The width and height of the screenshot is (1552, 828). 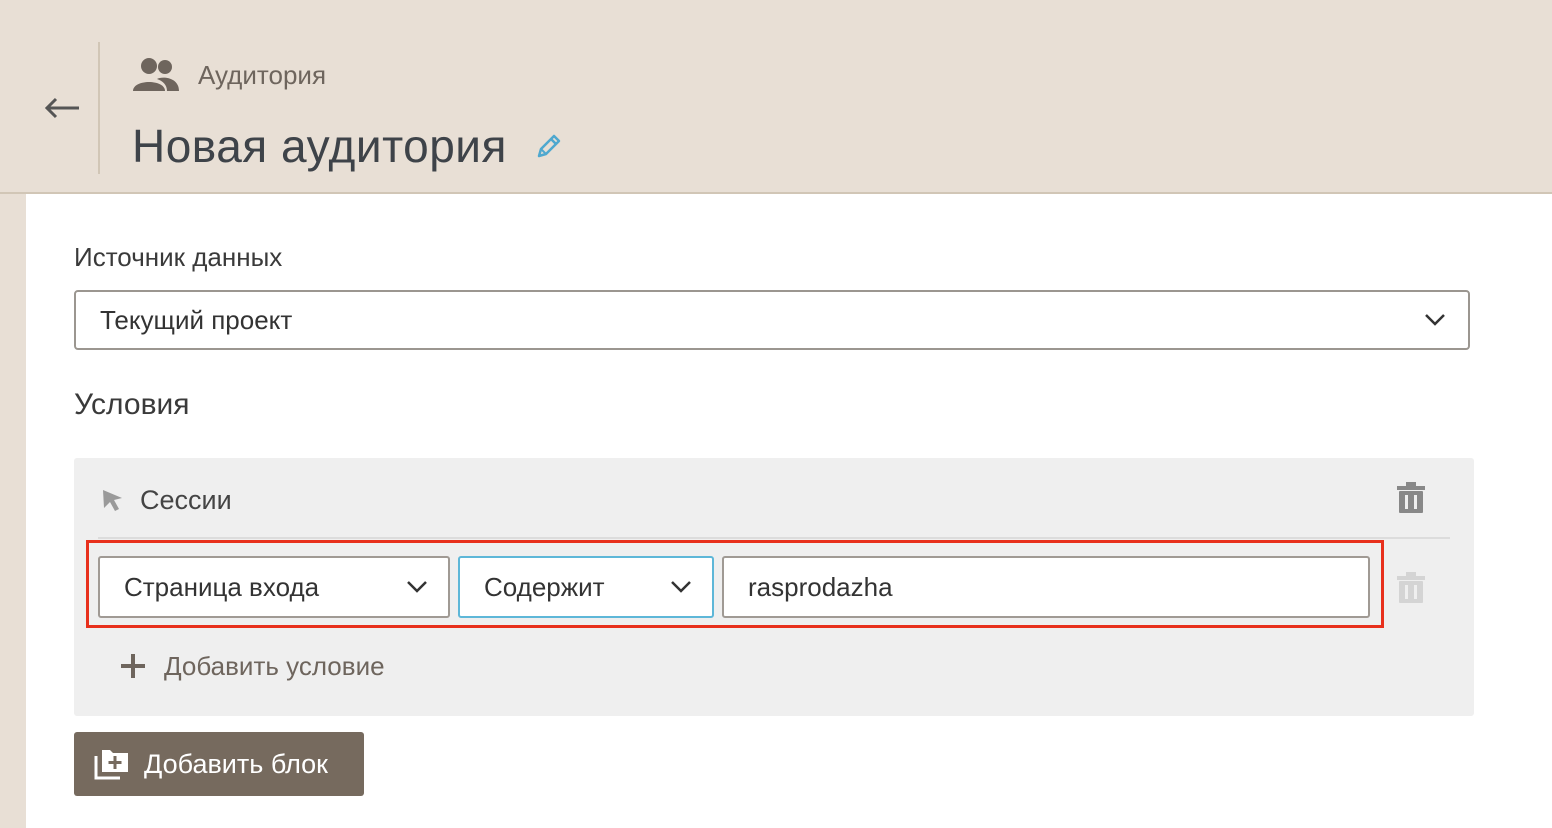 What do you see at coordinates (156, 75) in the screenshot?
I see `users-icon` at bounding box center [156, 75].